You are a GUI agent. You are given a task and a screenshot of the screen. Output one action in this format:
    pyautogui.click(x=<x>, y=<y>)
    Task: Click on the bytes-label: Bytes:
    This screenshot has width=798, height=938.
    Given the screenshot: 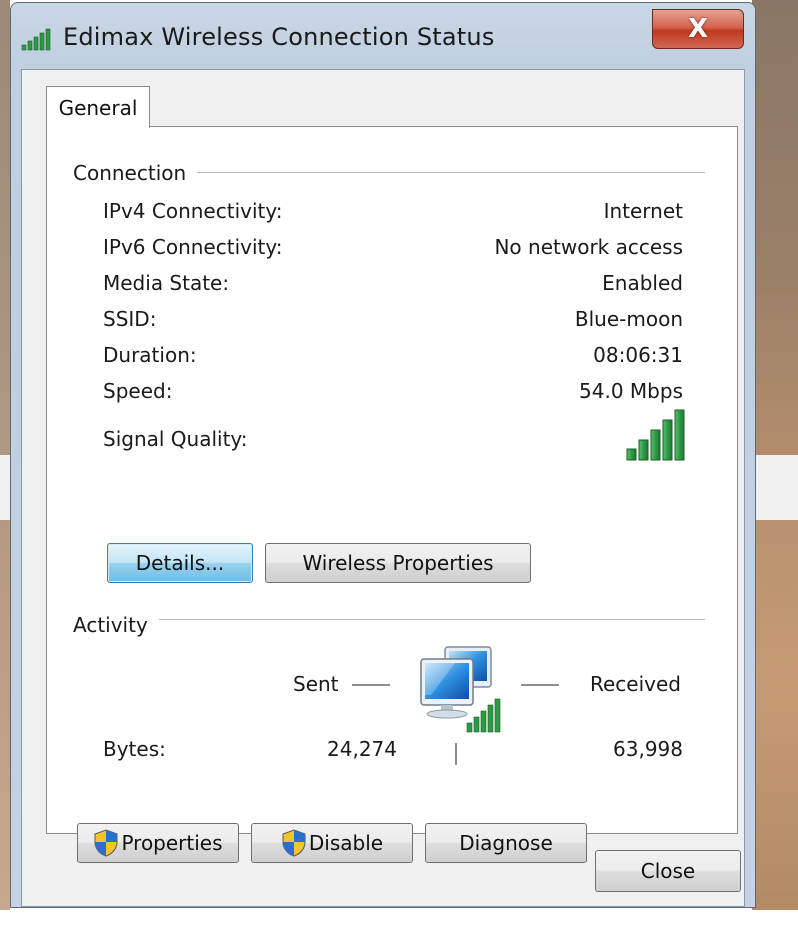 What is the action you would take?
    pyautogui.click(x=134, y=749)
    